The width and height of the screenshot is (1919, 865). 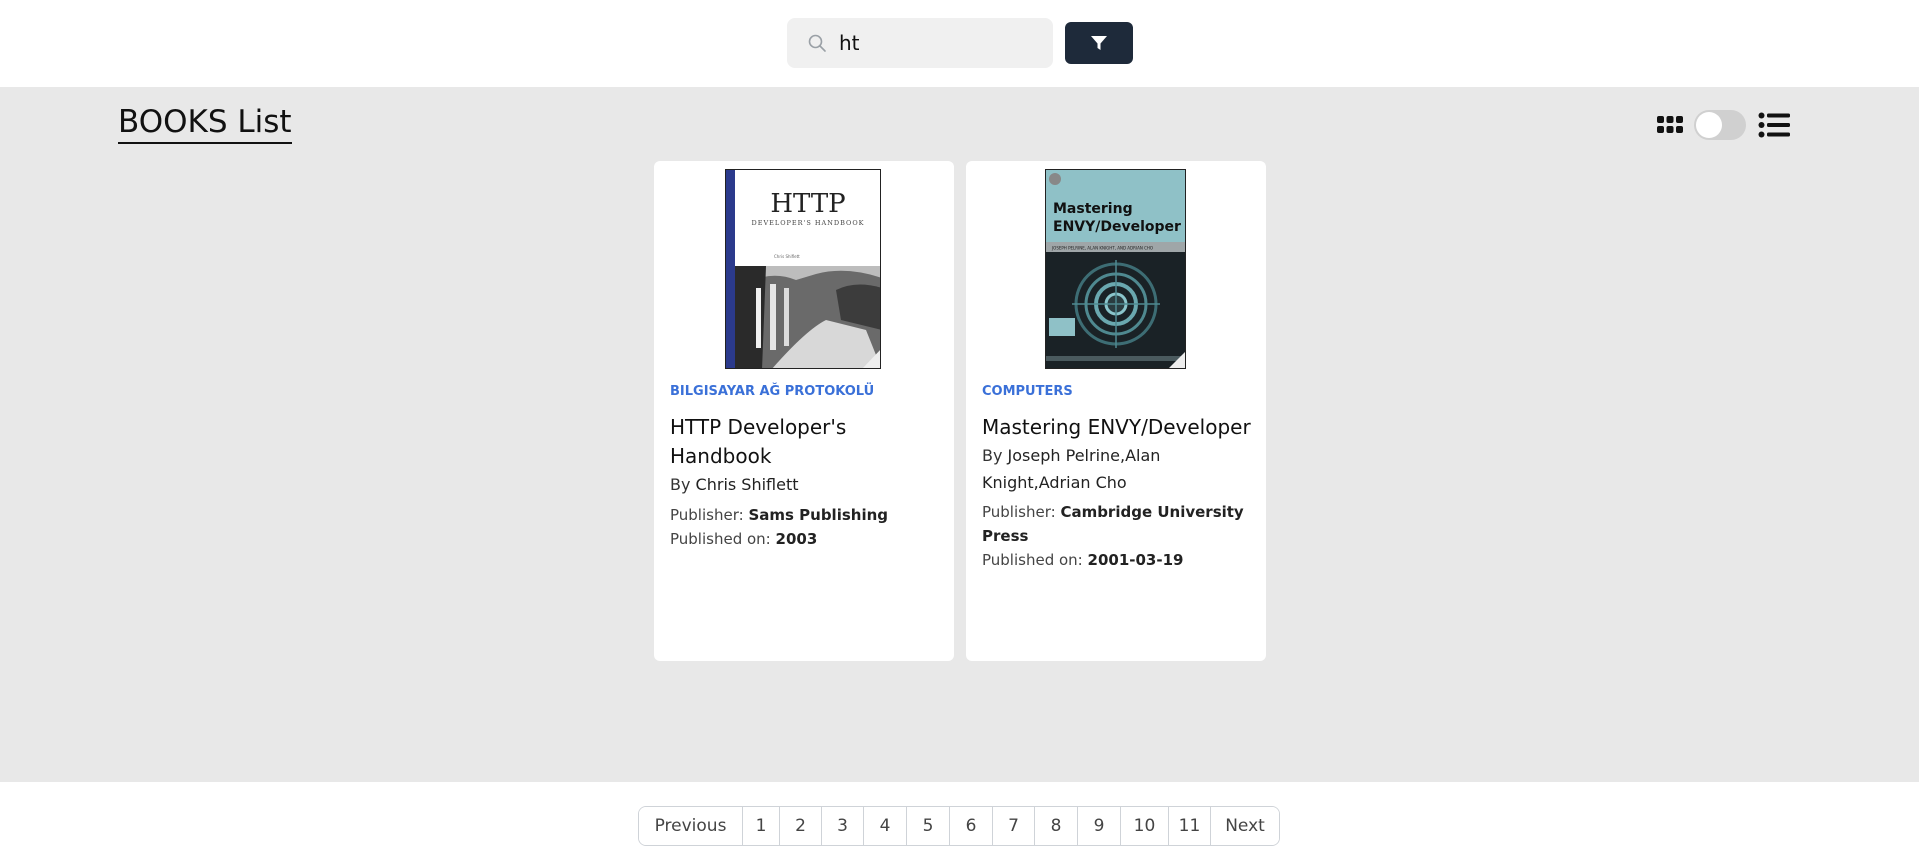 I want to click on filter-button, so click(x=1099, y=43).